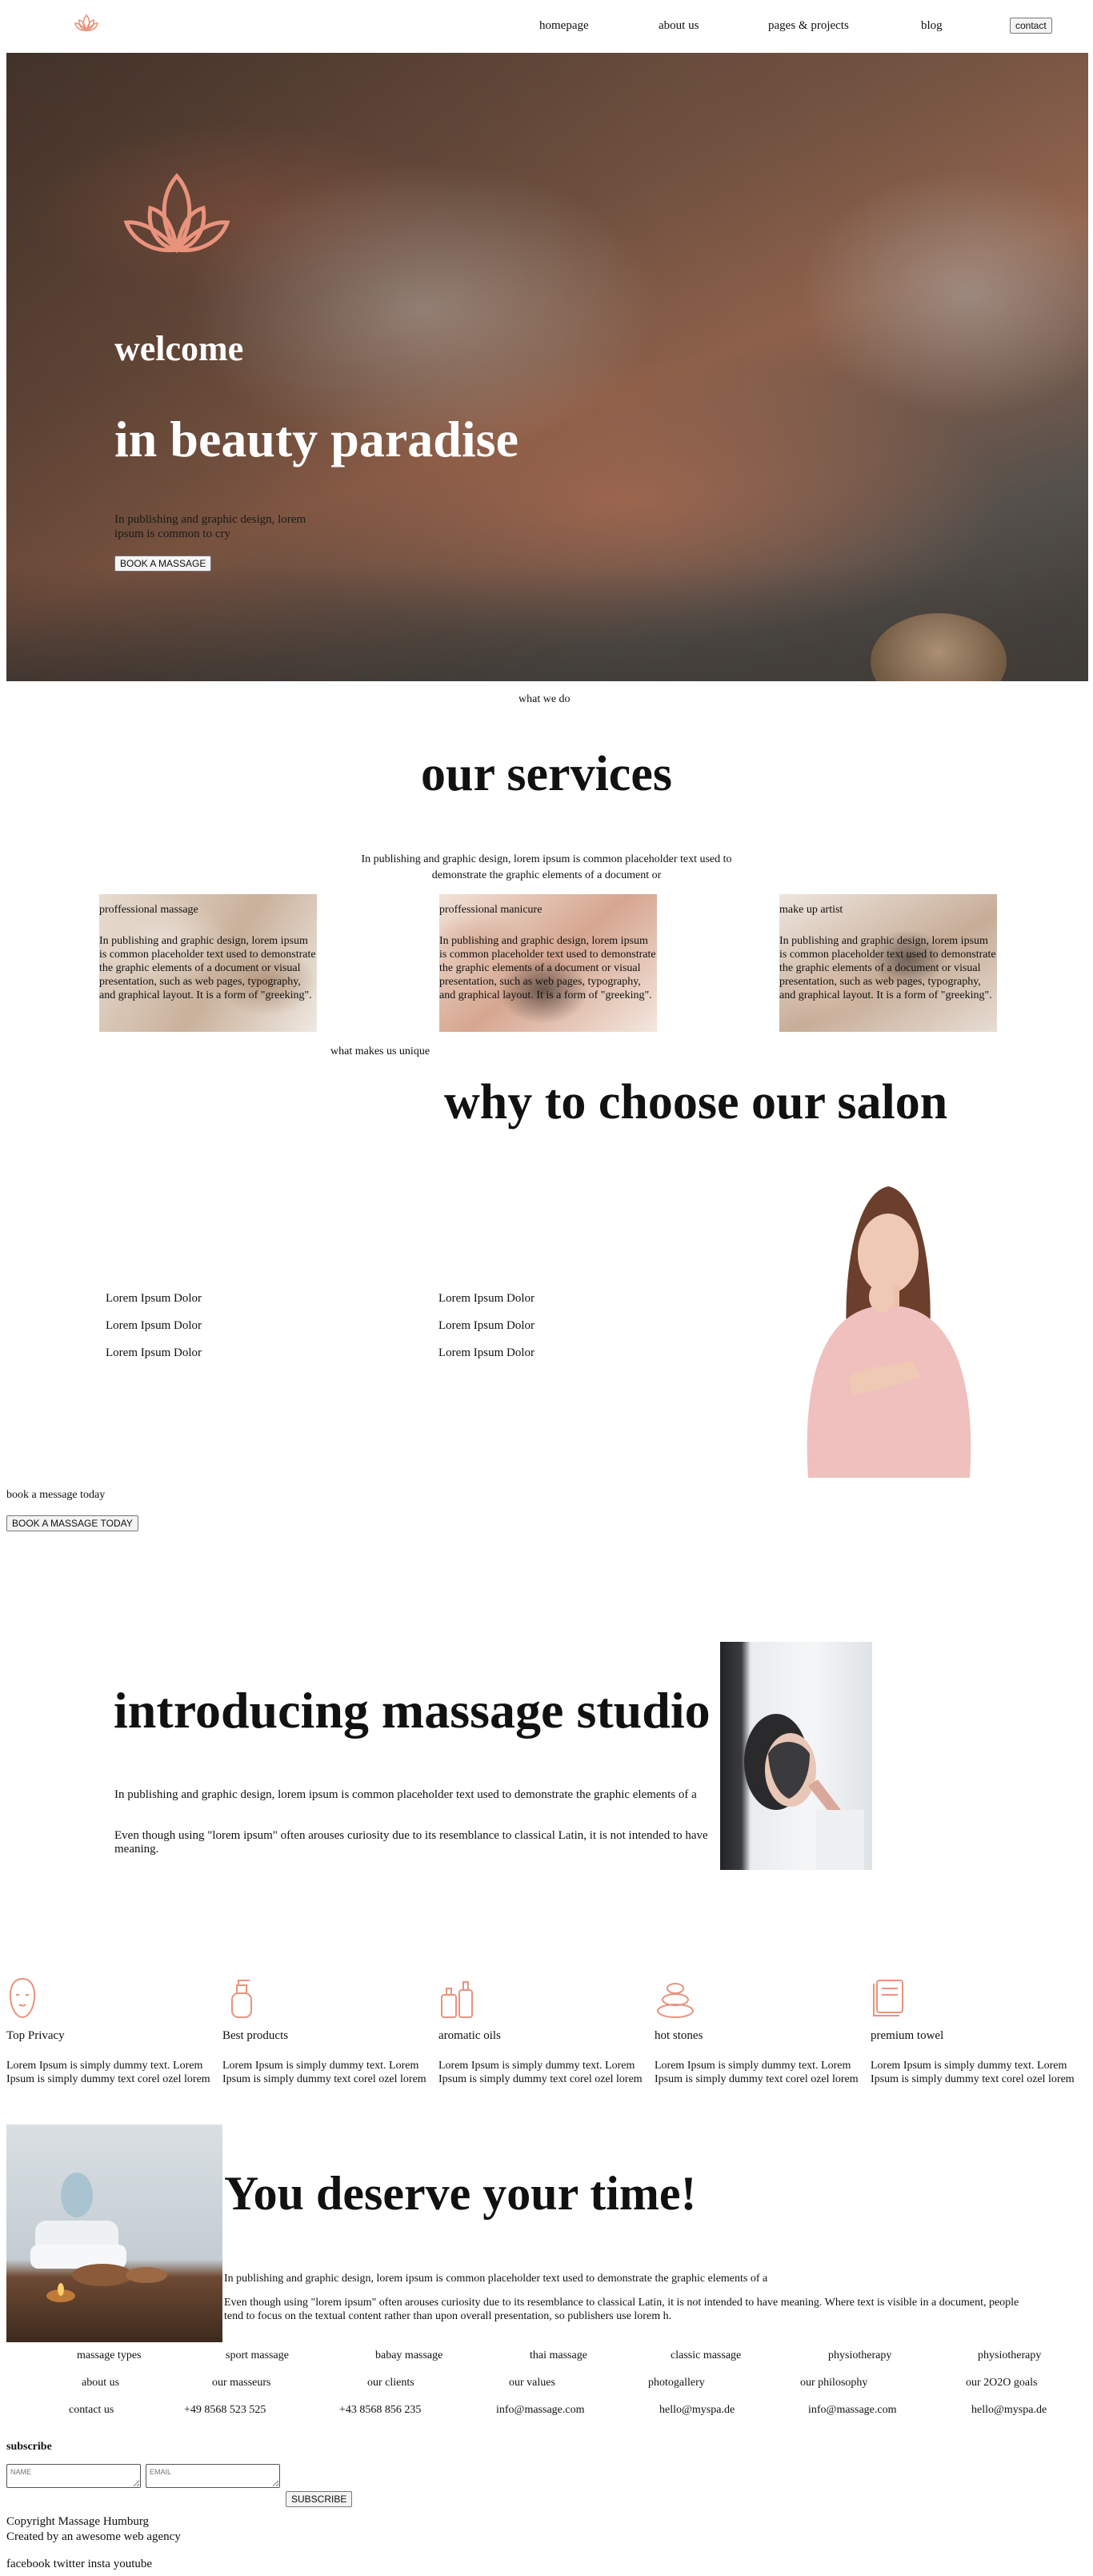 This screenshot has width=1093, height=2576. Describe the element at coordinates (544, 699) in the screenshot. I see `services-kicker: what we do` at that location.